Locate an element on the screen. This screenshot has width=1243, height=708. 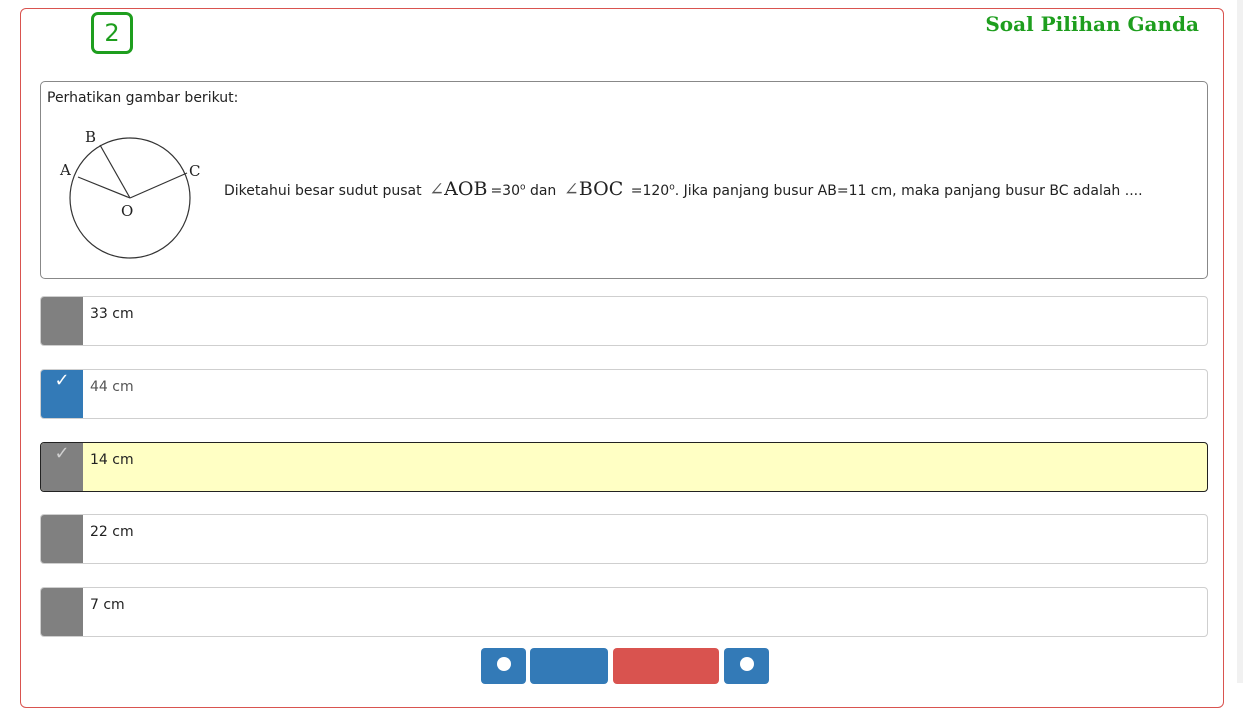
option-1: ✓ 44 cm is located at coordinates (624, 394).